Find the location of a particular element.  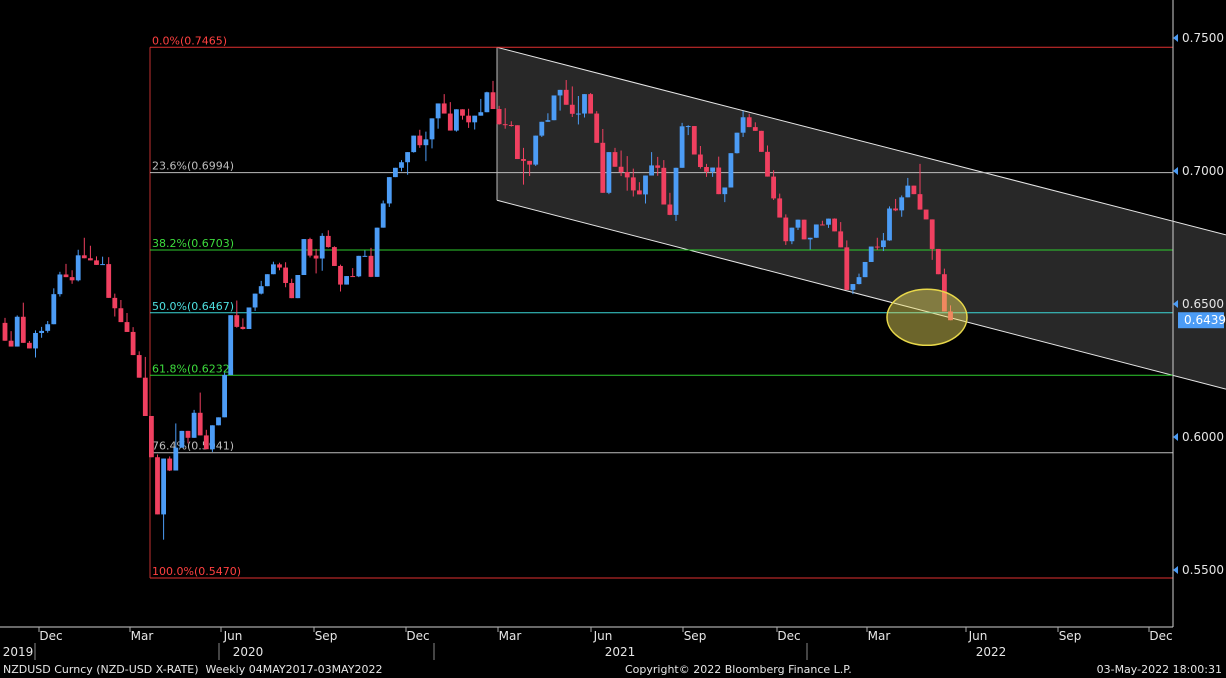

month-label-5: Mar is located at coordinates (510, 636).